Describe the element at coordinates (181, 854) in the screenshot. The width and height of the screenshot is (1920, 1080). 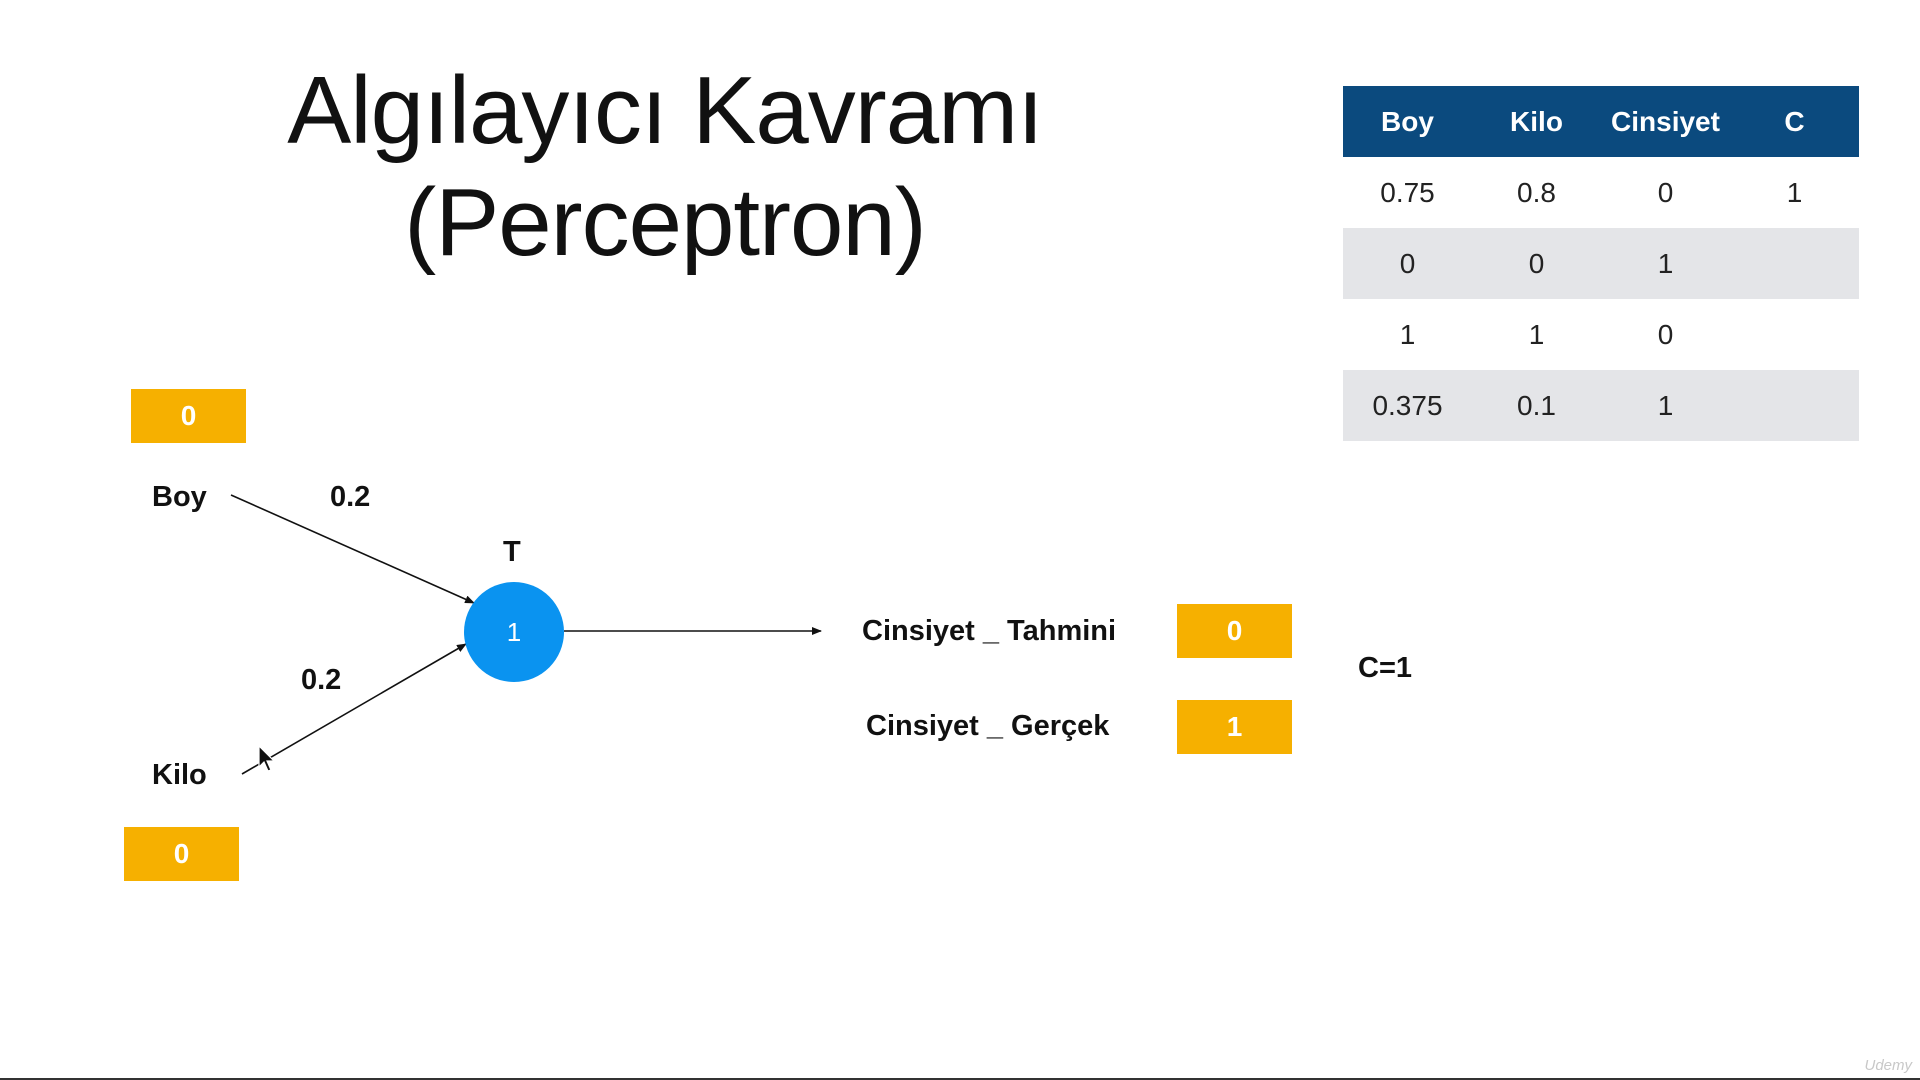
I see `kilo-value-box: 0` at that location.